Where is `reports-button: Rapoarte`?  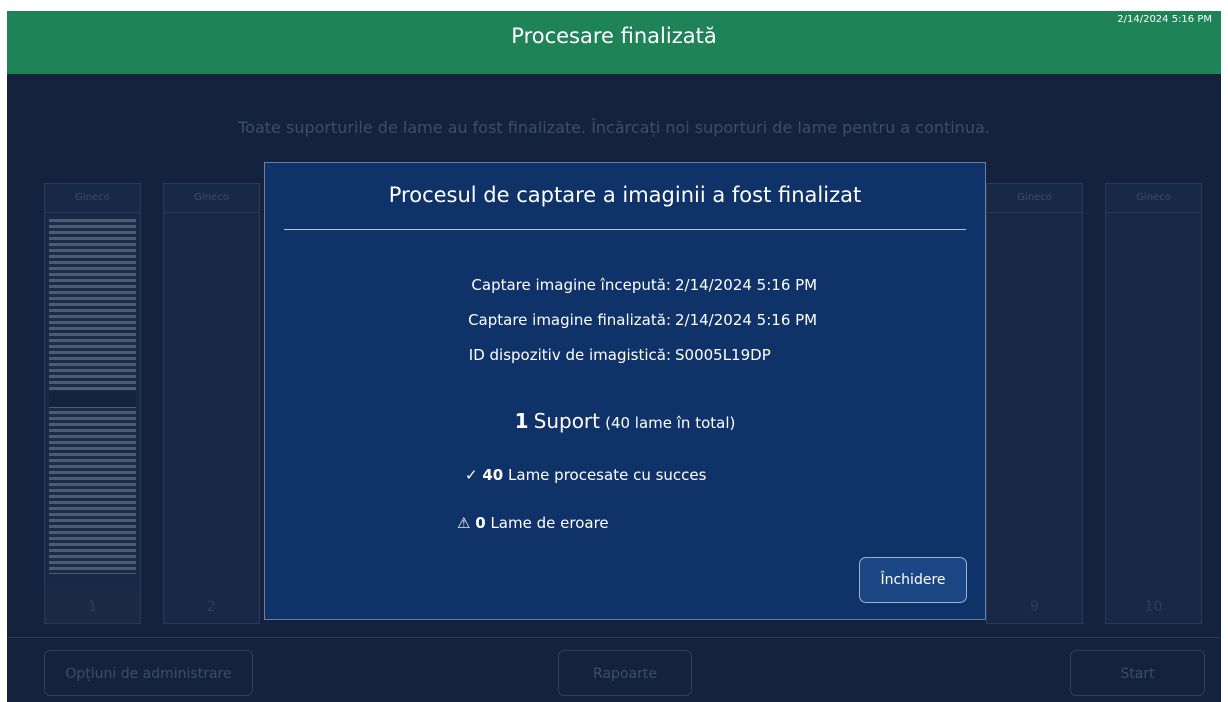
reports-button: Rapoarte is located at coordinates (625, 673).